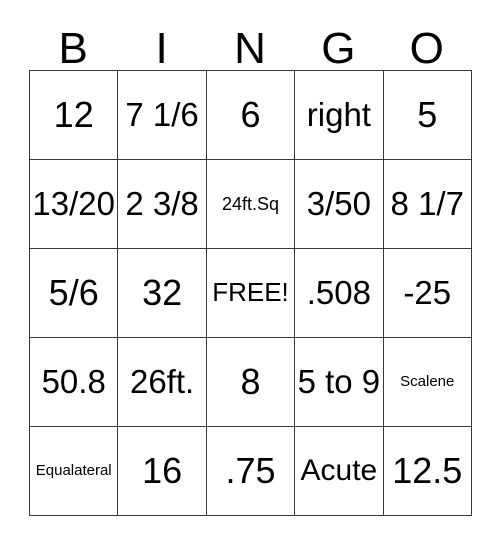  I want to click on bingo-cell-label: 8, so click(250, 381).